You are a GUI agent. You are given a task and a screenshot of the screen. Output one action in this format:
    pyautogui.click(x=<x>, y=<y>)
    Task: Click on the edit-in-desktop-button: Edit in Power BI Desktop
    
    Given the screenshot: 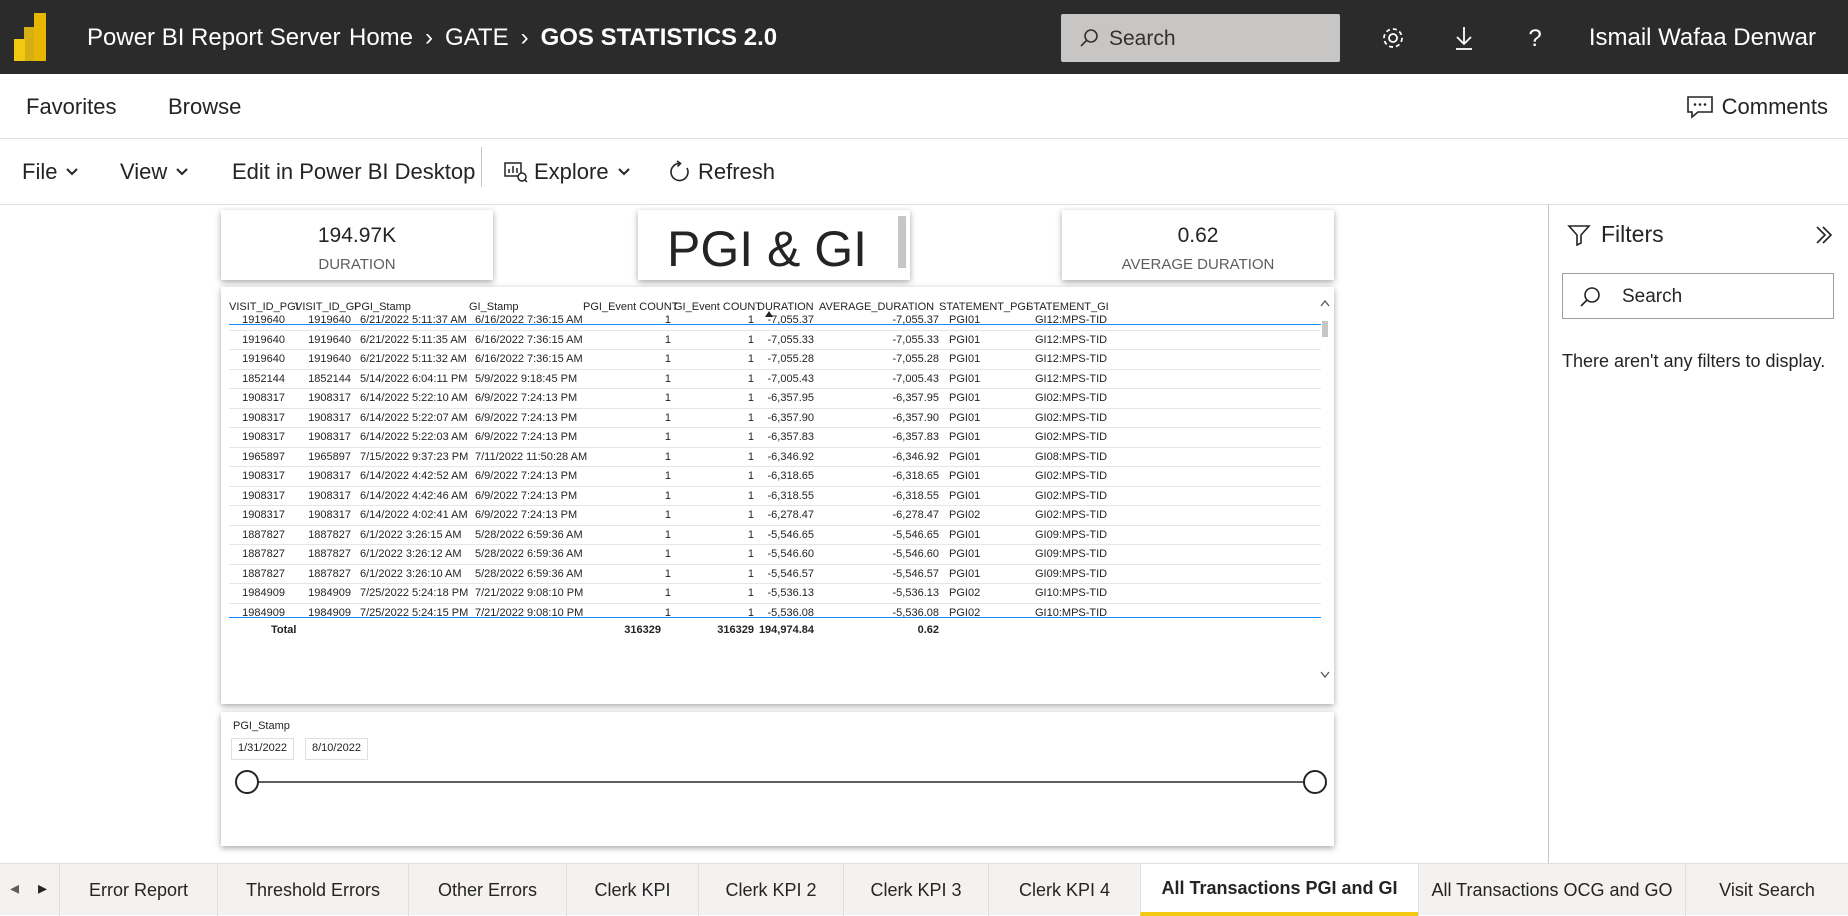 What is the action you would take?
    pyautogui.click(x=353, y=172)
    